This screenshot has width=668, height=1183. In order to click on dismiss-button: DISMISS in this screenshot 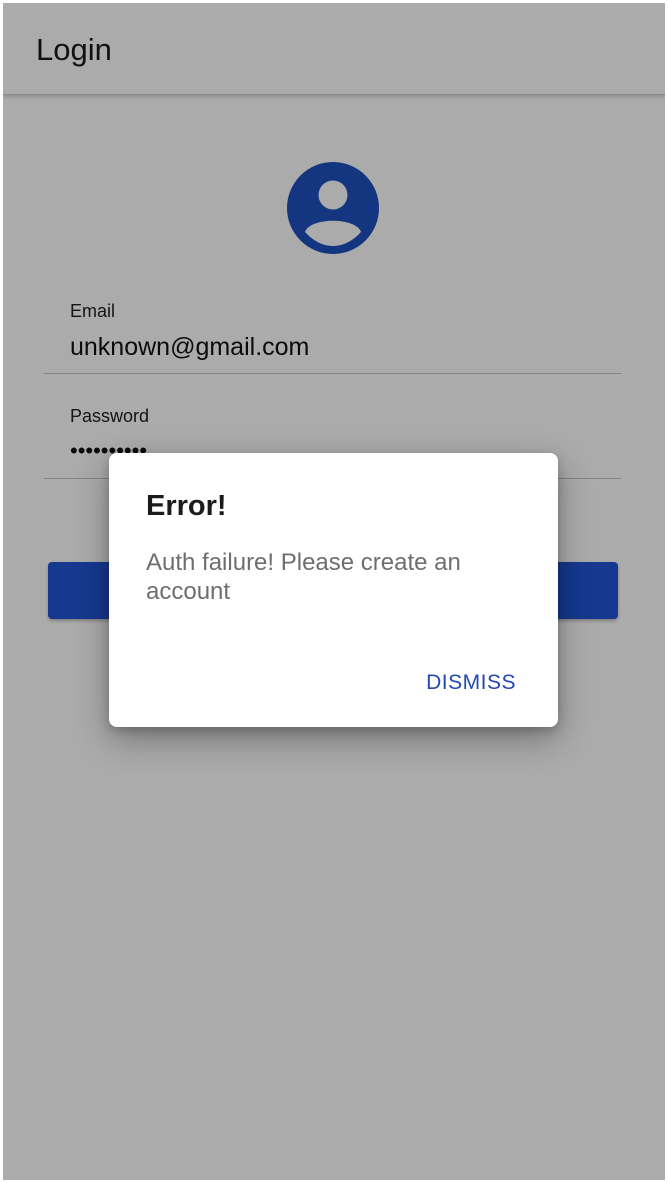, I will do `click(471, 683)`.